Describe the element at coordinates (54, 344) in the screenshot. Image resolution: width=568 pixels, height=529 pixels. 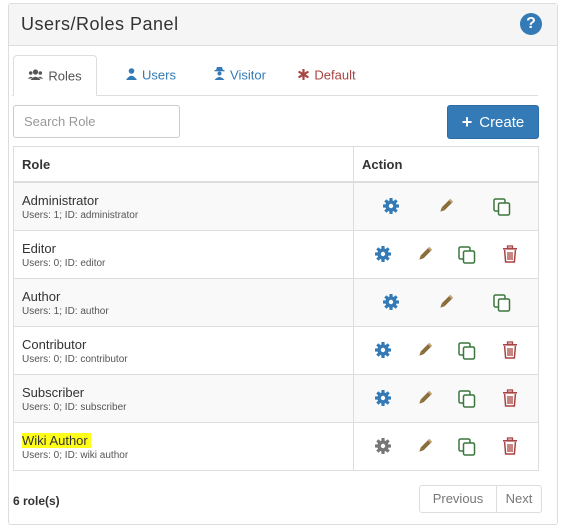
I see `role-name: Contributor` at that location.